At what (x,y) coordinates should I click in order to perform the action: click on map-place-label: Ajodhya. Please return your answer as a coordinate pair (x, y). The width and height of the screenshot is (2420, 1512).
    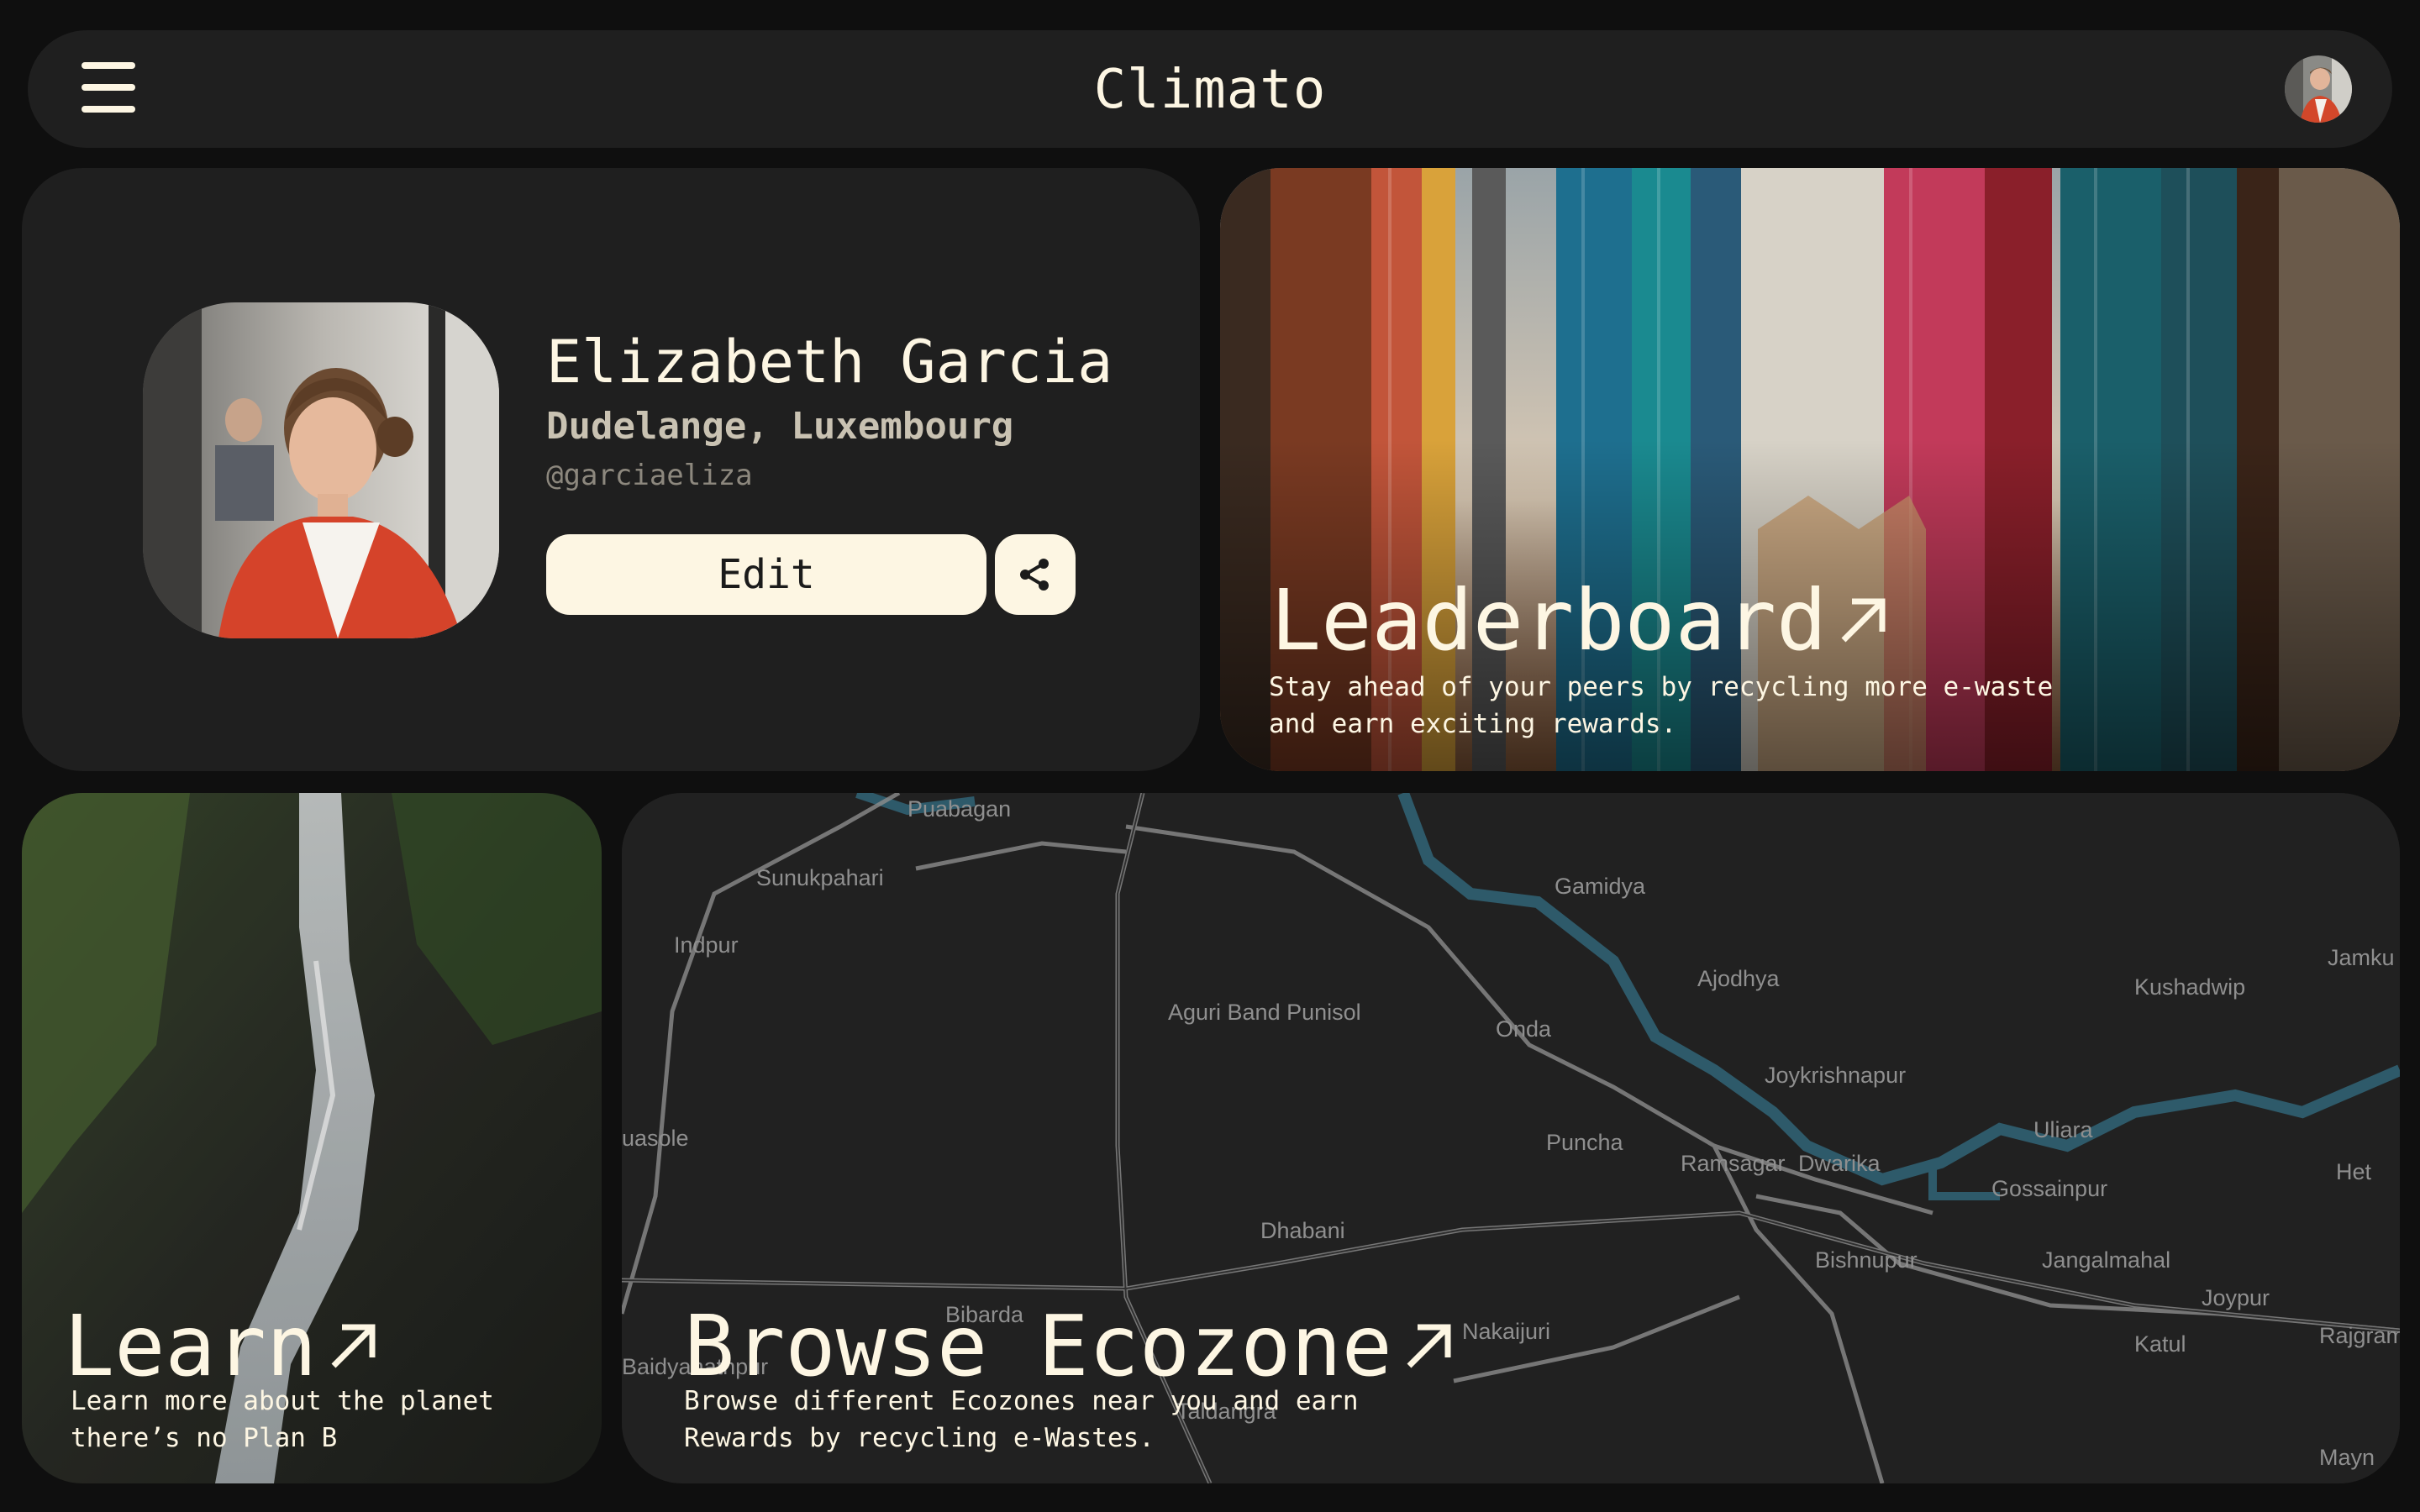
    Looking at the image, I should click on (1739, 978).